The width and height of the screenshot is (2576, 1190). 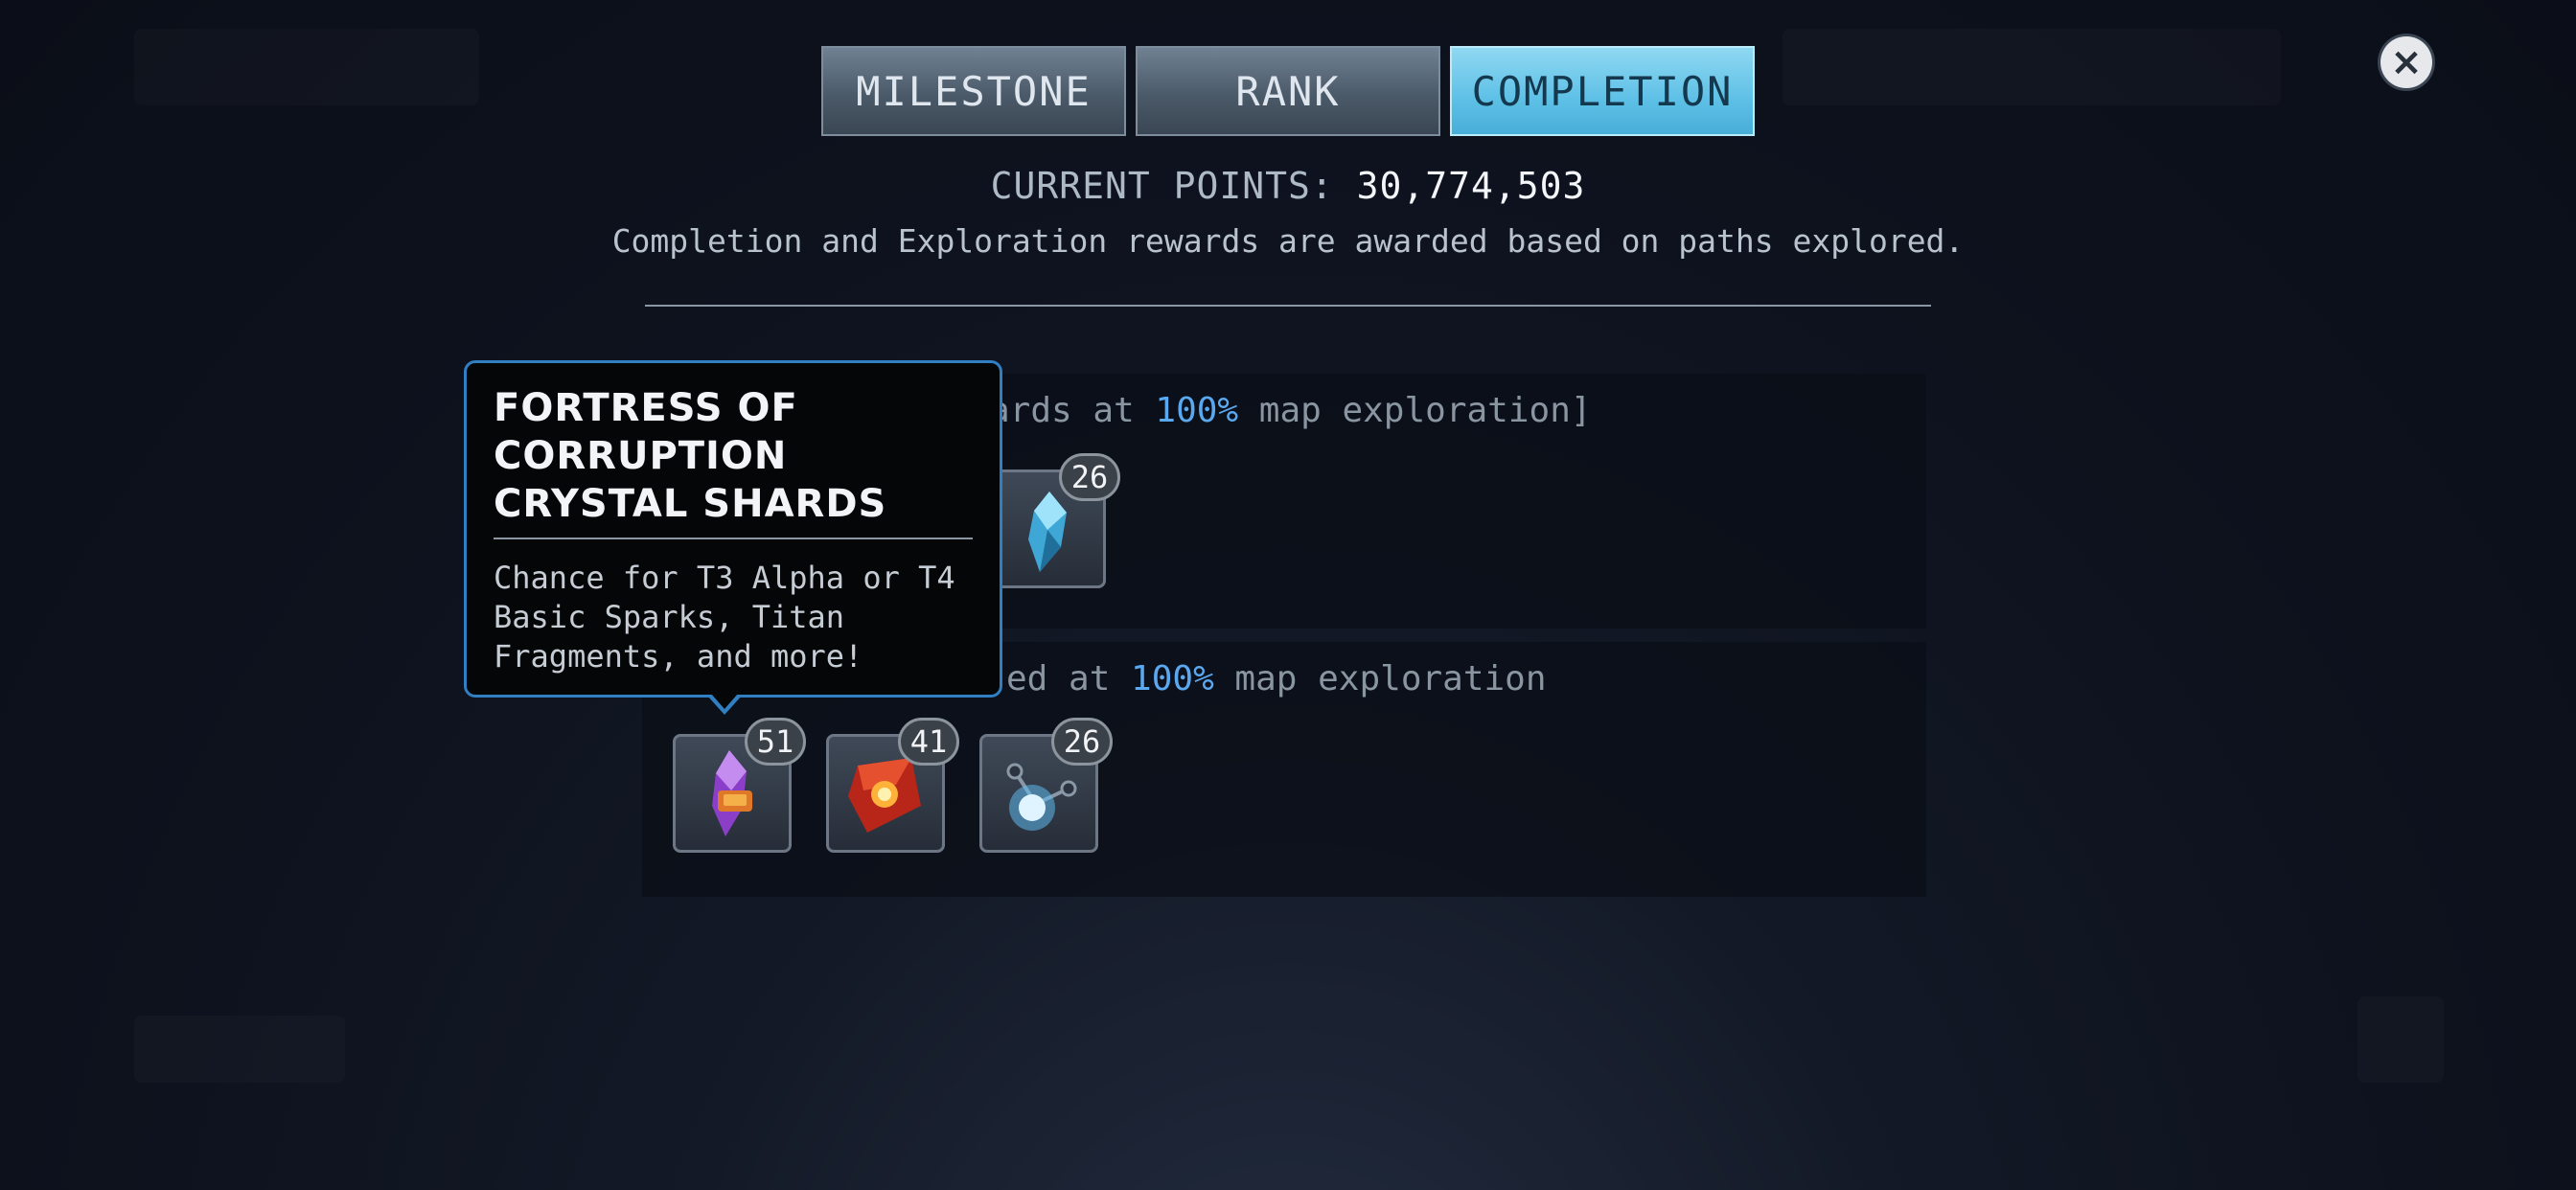 I want to click on section-label-prefix: ards at, so click(x=1072, y=411).